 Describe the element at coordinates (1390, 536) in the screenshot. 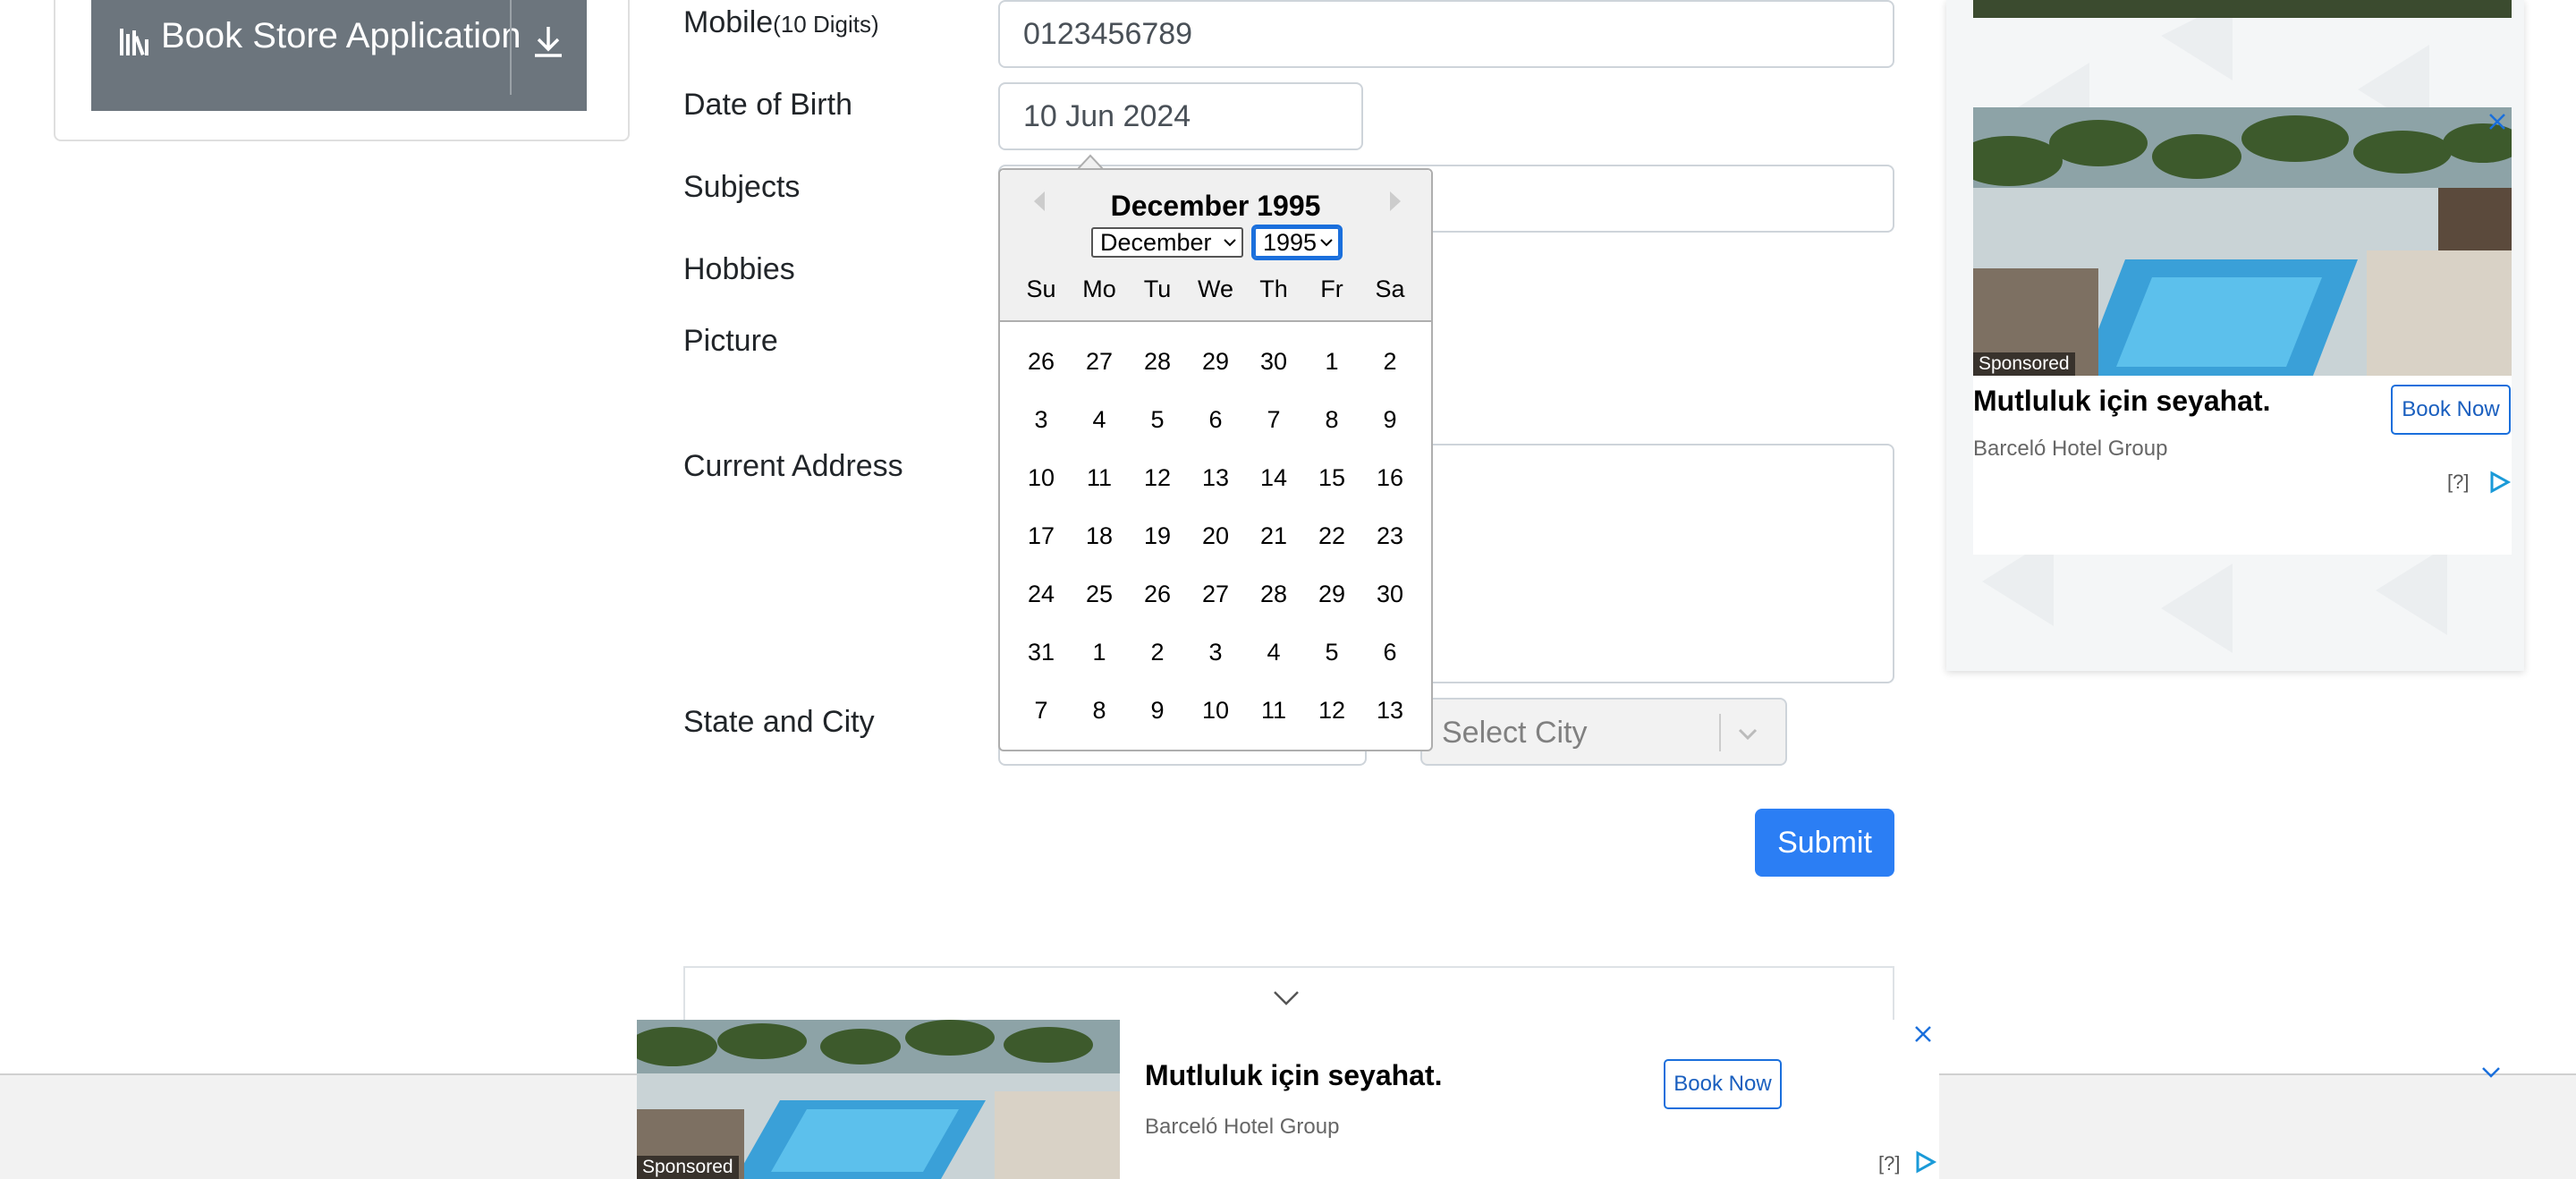

I see `day-cell: 23` at that location.